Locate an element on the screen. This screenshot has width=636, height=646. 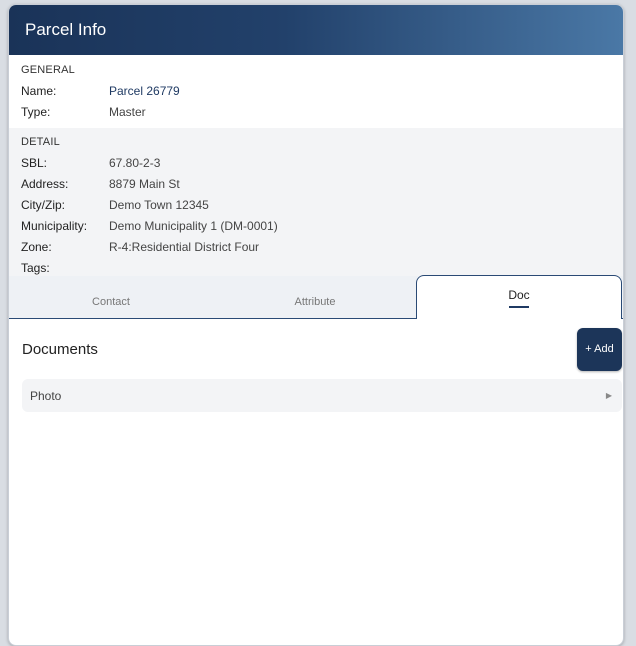
tab-attribute: Attribute is located at coordinates (315, 297).